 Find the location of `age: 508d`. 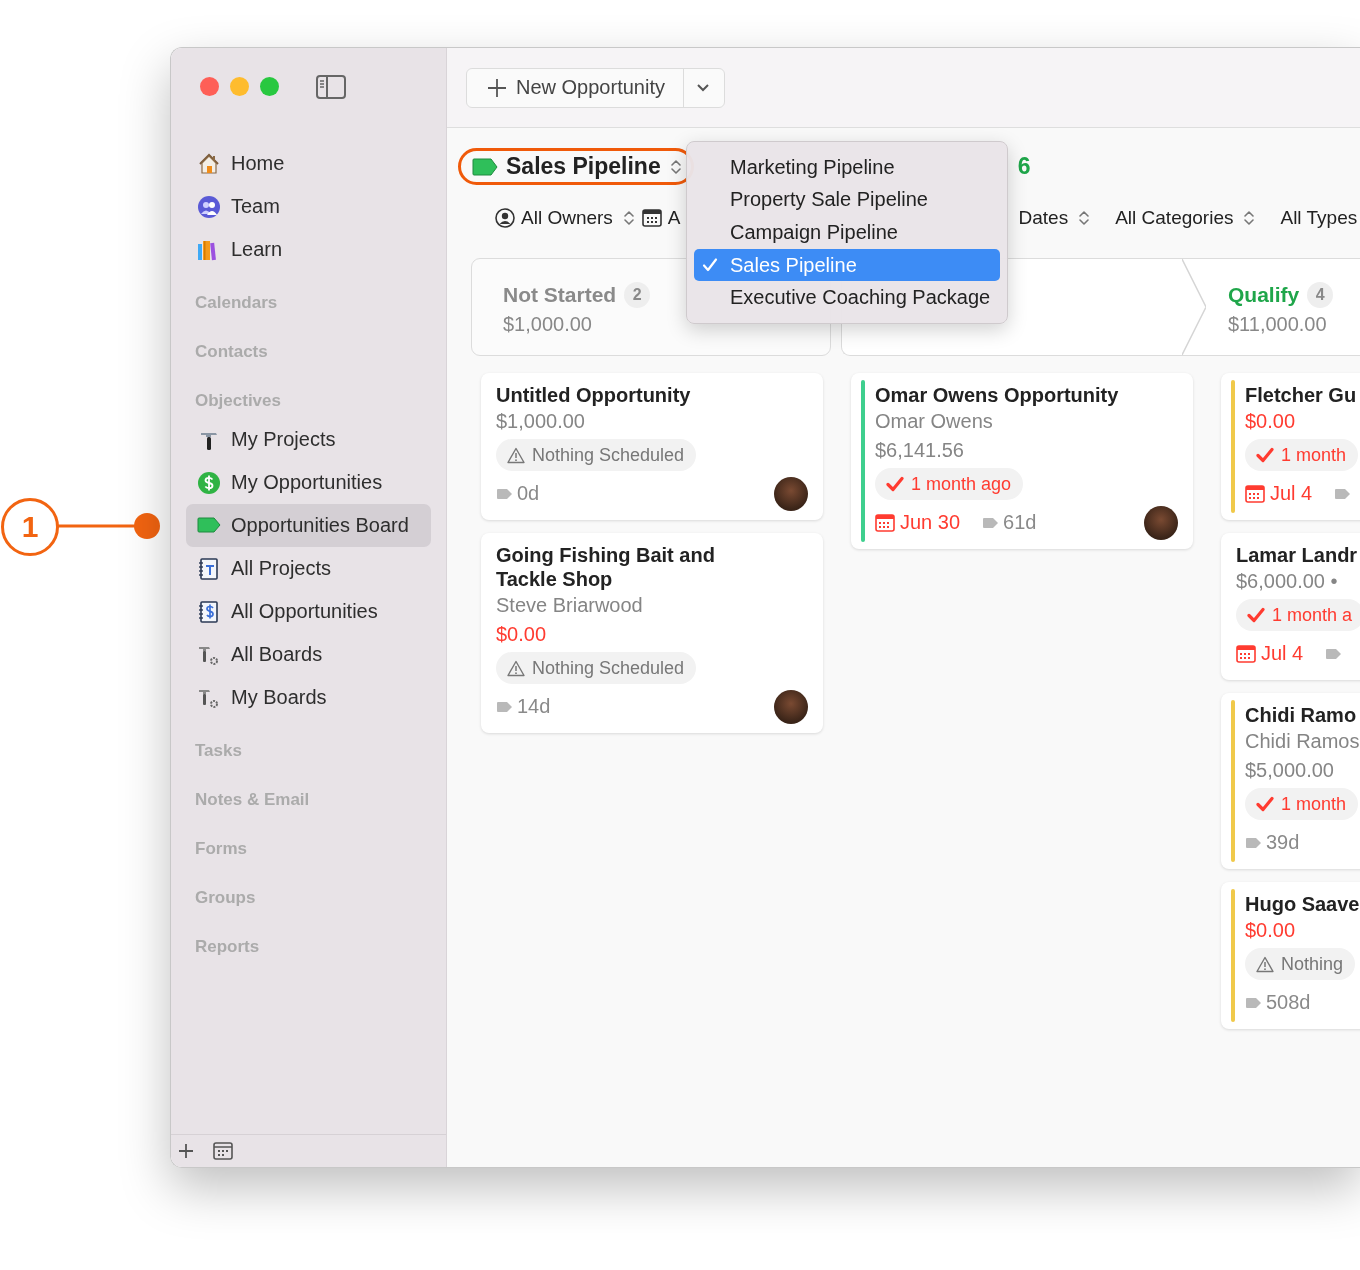

age: 508d is located at coordinates (1288, 1002).